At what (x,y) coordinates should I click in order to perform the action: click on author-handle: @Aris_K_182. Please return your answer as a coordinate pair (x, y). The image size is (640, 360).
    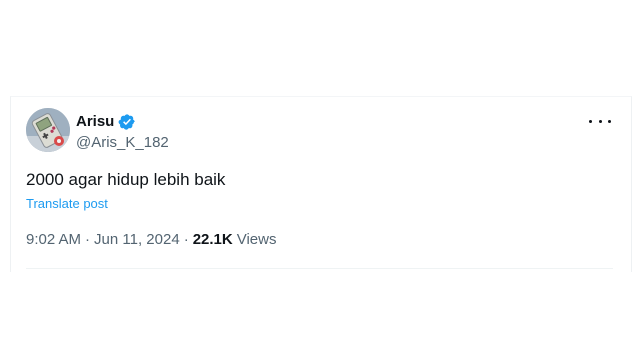
    Looking at the image, I should click on (122, 143).